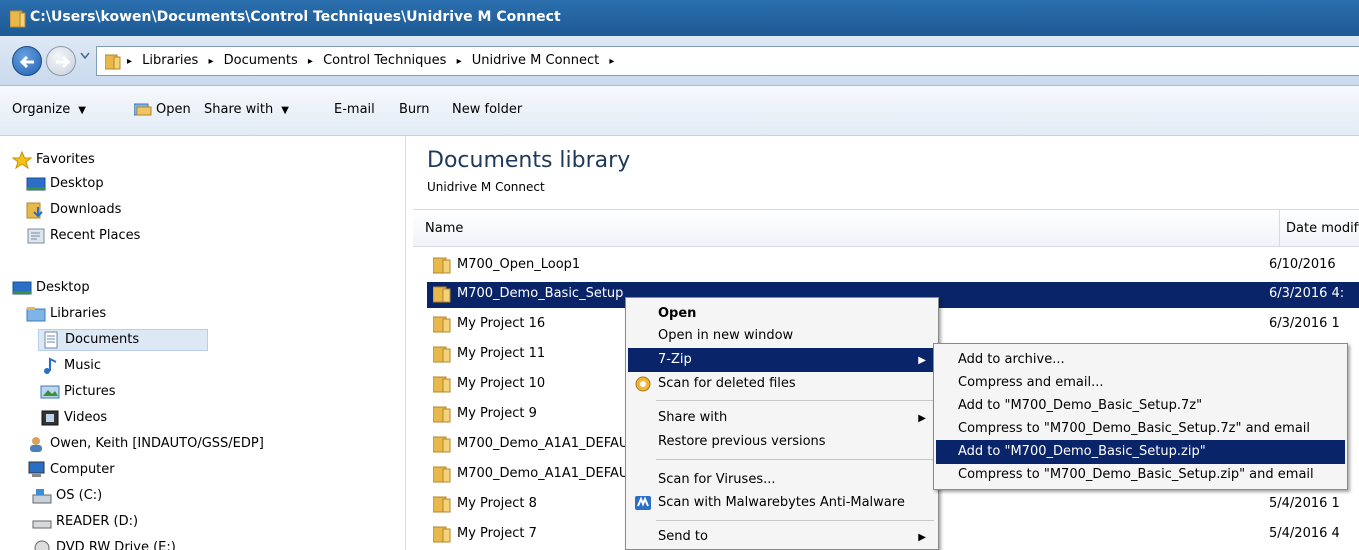 This screenshot has height=550, width=1359. What do you see at coordinates (1304, 323) in the screenshot?
I see `file-date: 6/3/2016 1` at bounding box center [1304, 323].